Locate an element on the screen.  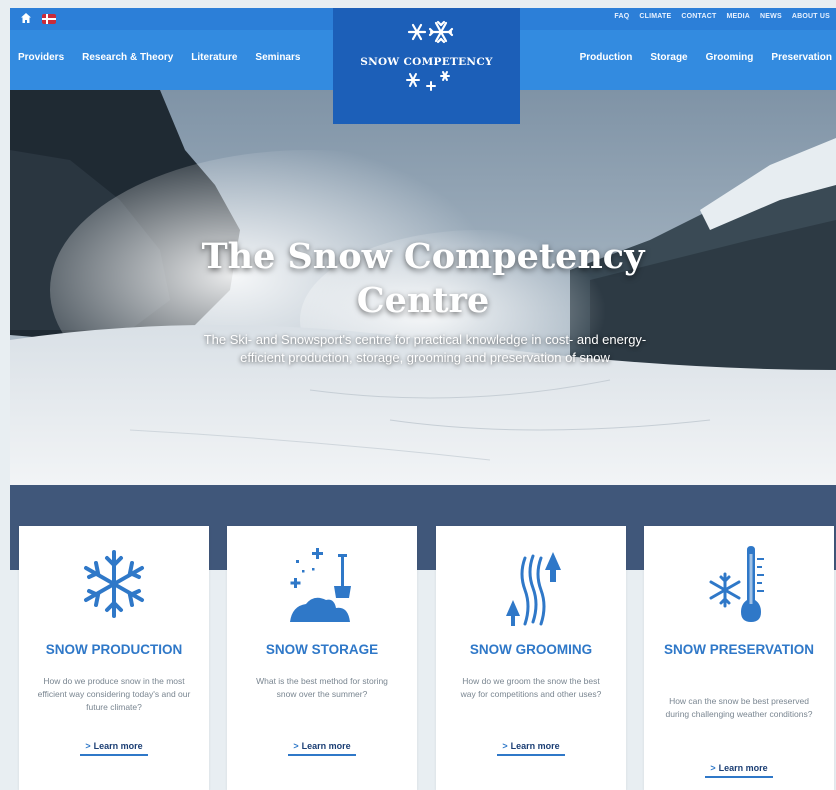
topbar-link-climate: CLIMATE is located at coordinates (655, 16).